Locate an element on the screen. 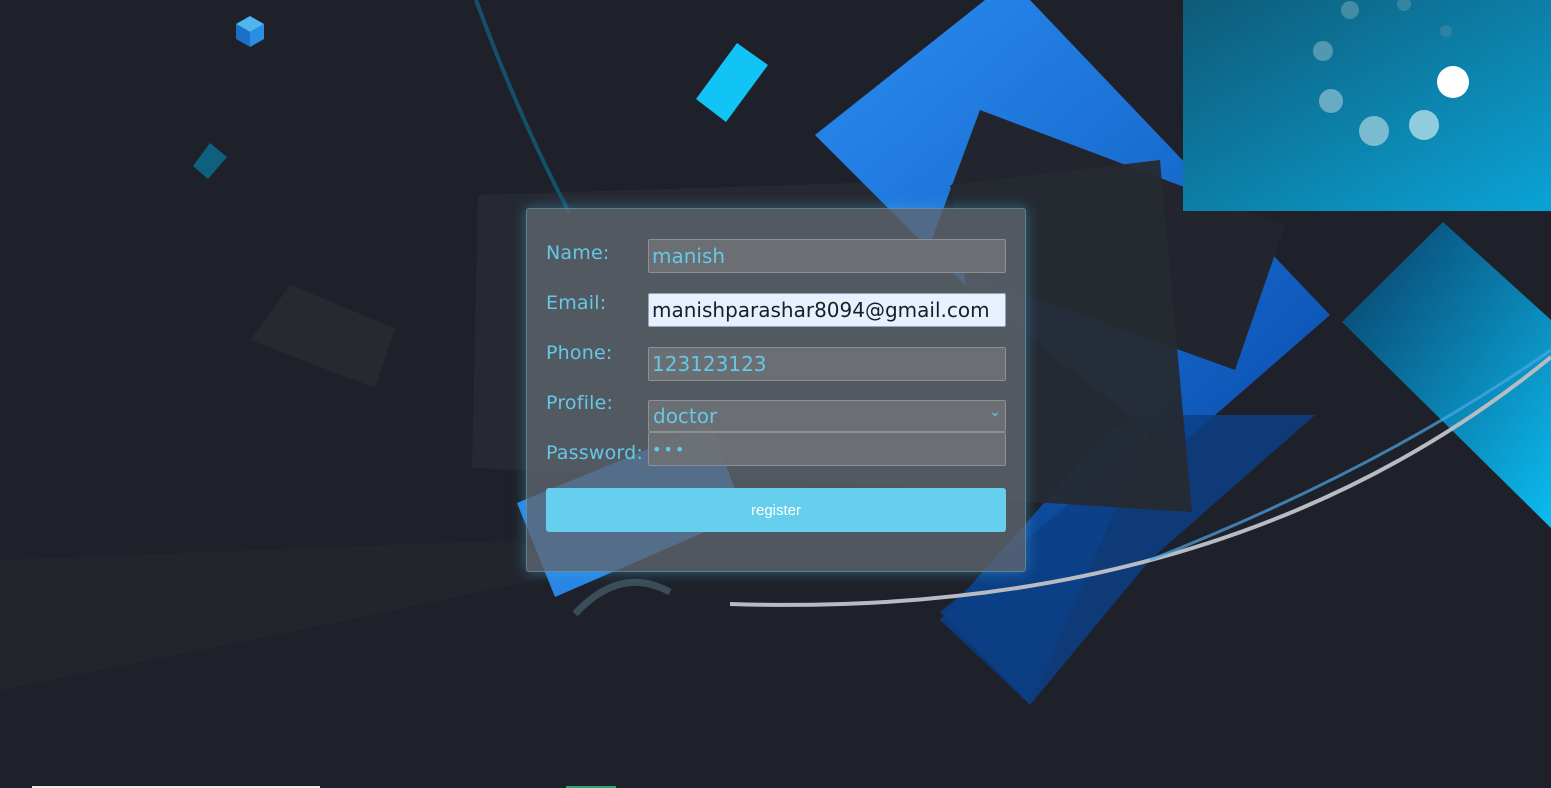  name-label: Name: is located at coordinates (578, 253).